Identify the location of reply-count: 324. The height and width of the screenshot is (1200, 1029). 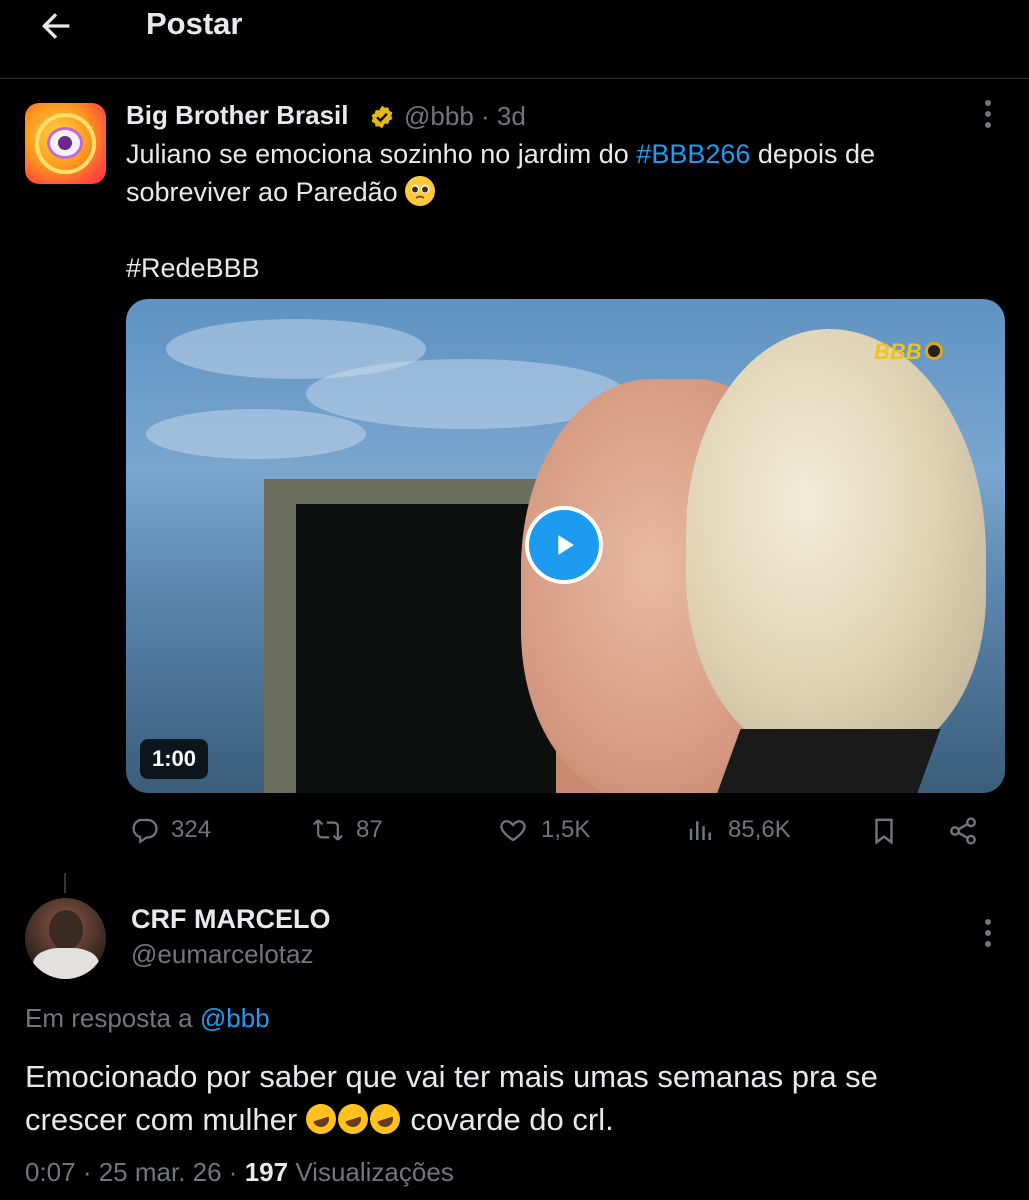
(191, 829).